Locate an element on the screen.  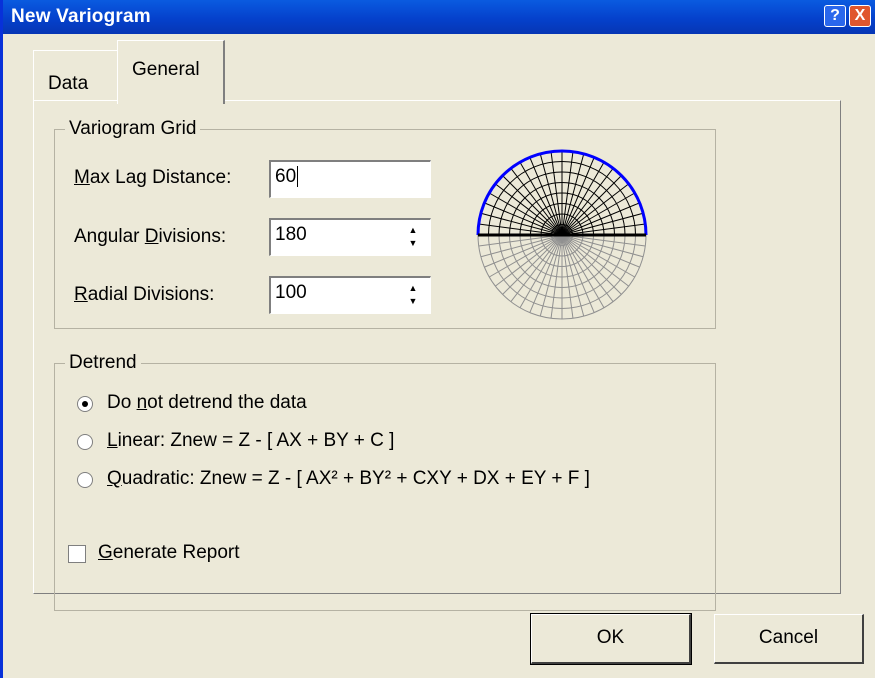
close-icon: X is located at coordinates (860, 15).